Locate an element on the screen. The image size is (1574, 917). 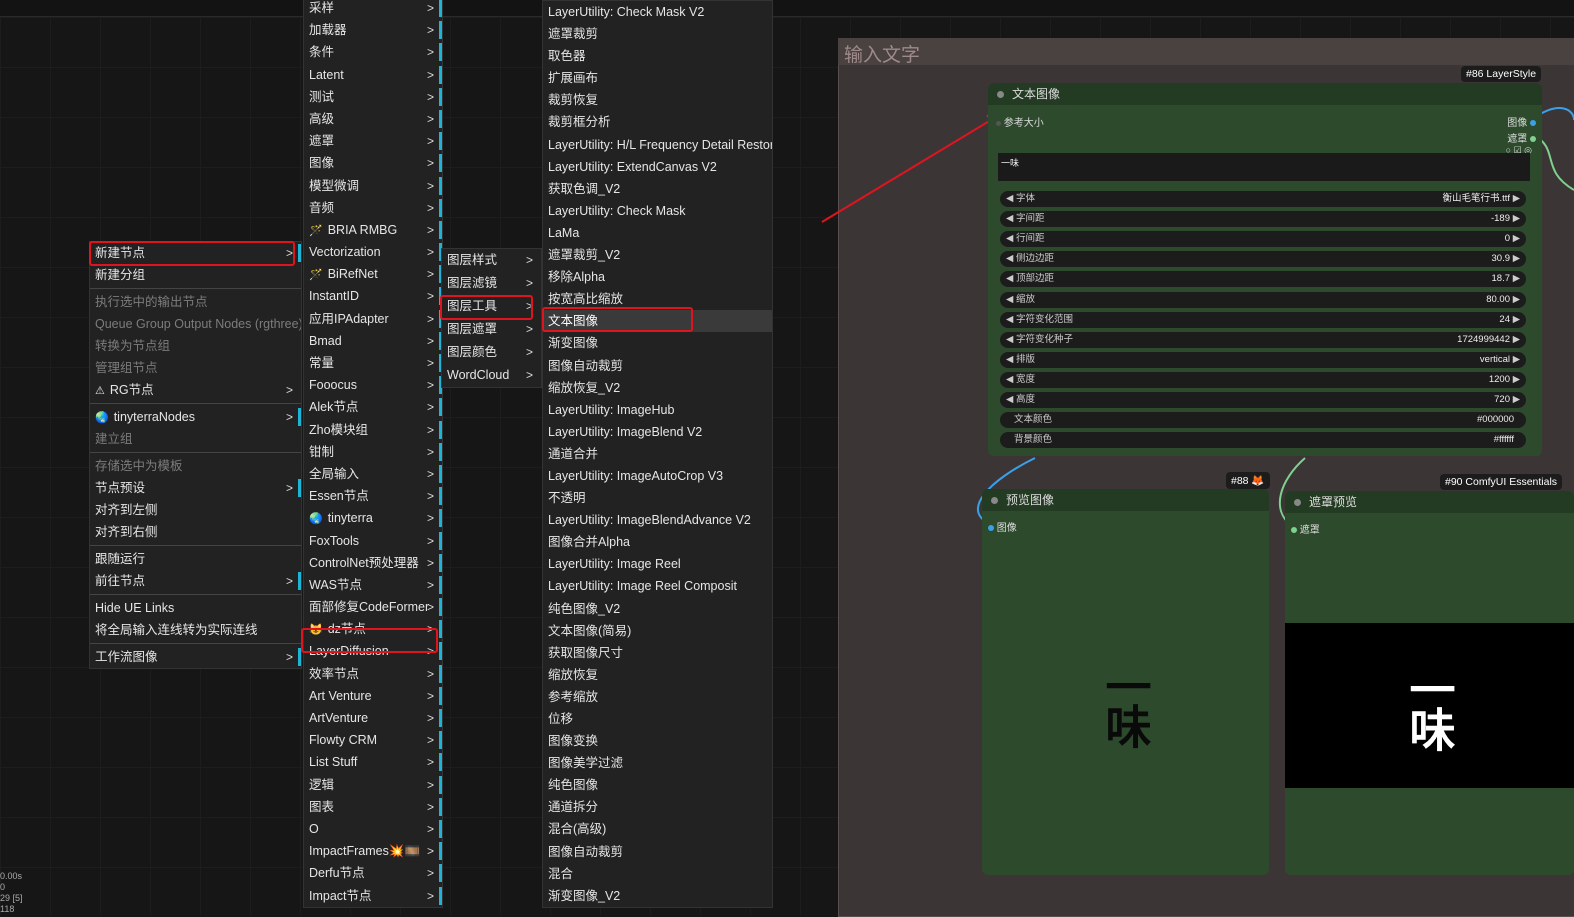
tools-menu-item-1: 遮罩裁剪 is located at coordinates (657, 34).